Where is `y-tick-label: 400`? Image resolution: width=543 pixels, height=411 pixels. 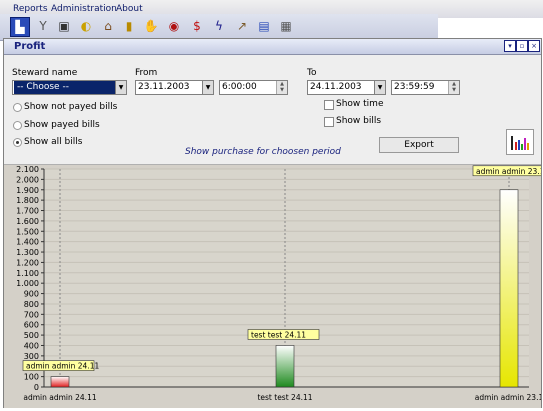 y-tick-label: 400 is located at coordinates (31, 345).